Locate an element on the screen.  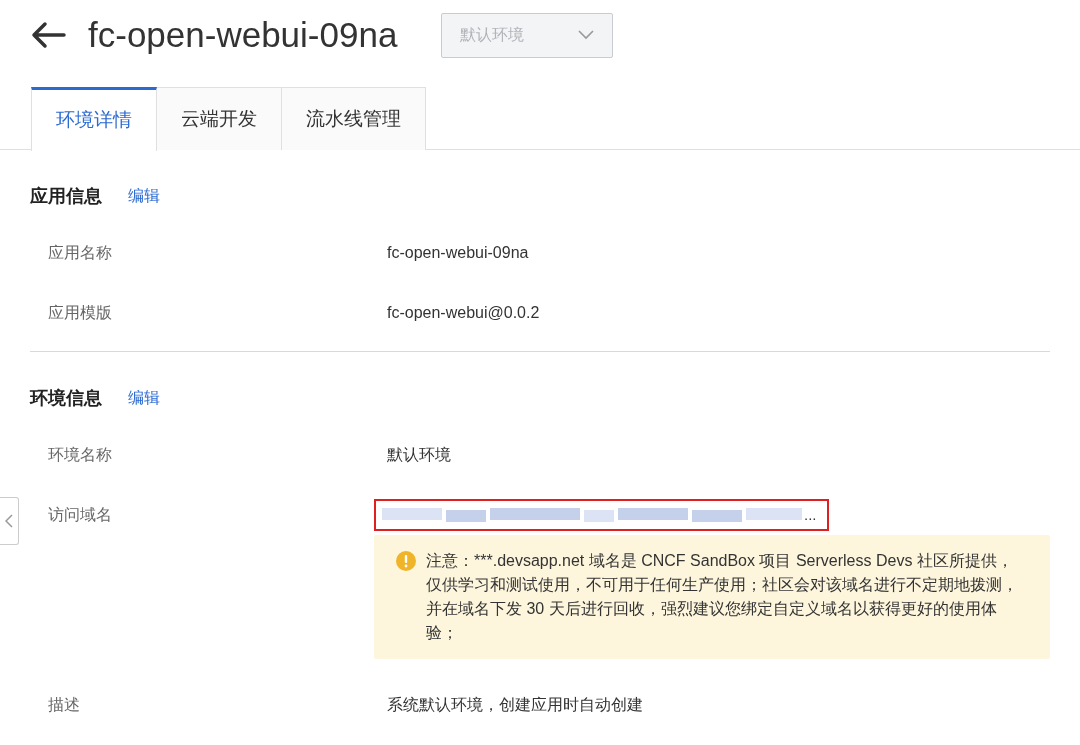
blurred-domain-icon is located at coordinates (592, 515).